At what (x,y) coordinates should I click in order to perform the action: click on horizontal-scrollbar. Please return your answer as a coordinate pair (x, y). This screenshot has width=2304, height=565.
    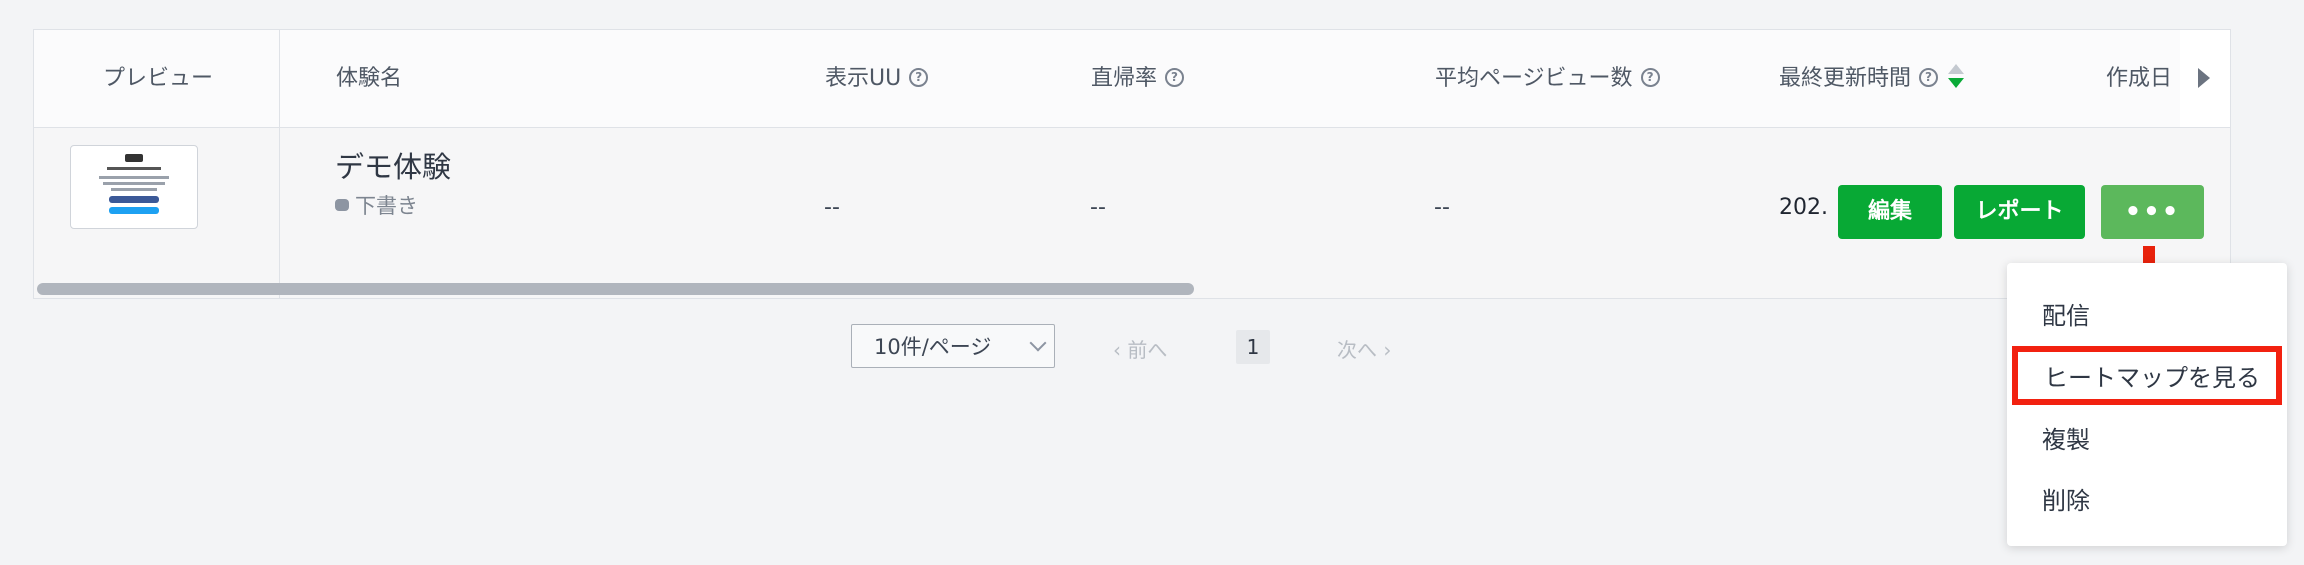
    Looking at the image, I should click on (615, 289).